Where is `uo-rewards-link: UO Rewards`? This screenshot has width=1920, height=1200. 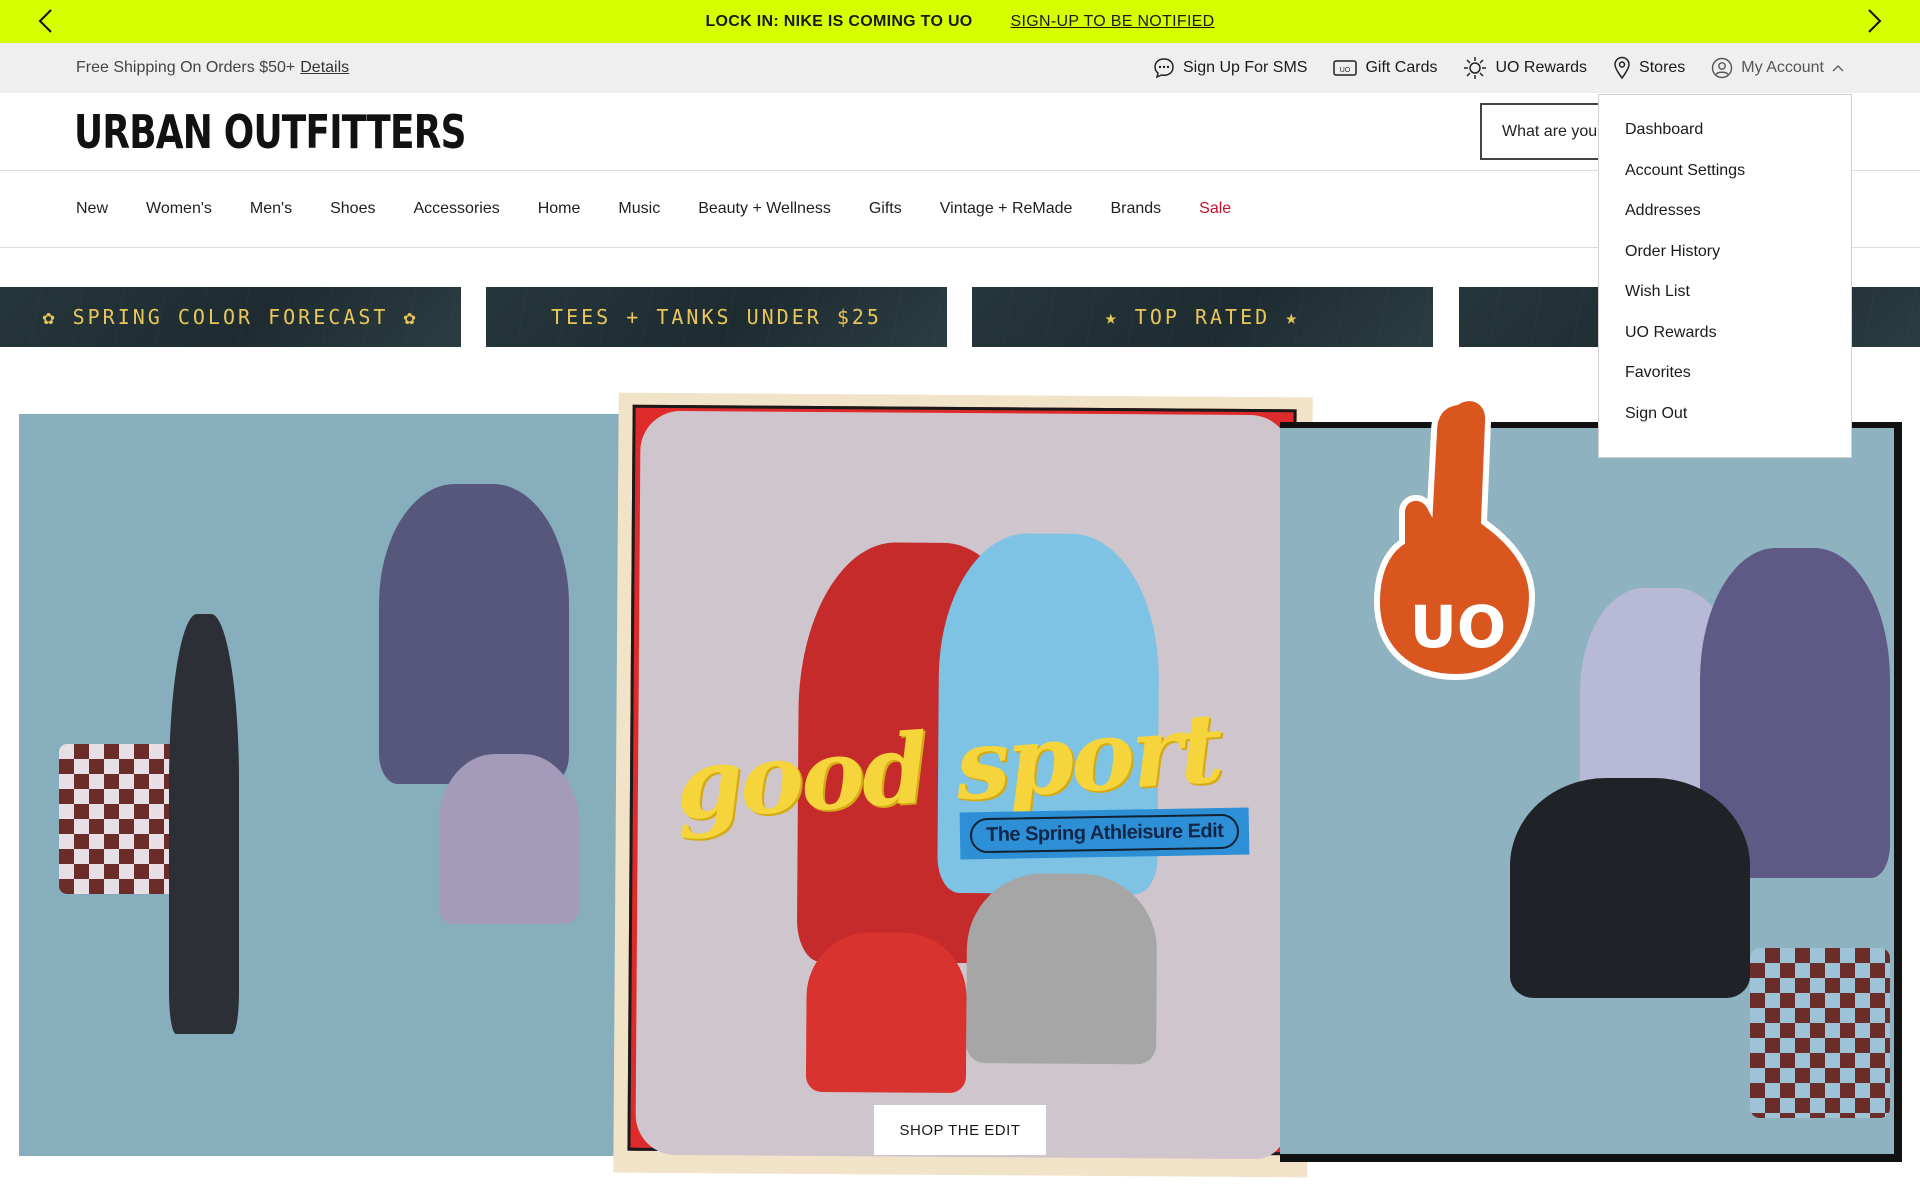
uo-rewards-link: UO Rewards is located at coordinates (1525, 68).